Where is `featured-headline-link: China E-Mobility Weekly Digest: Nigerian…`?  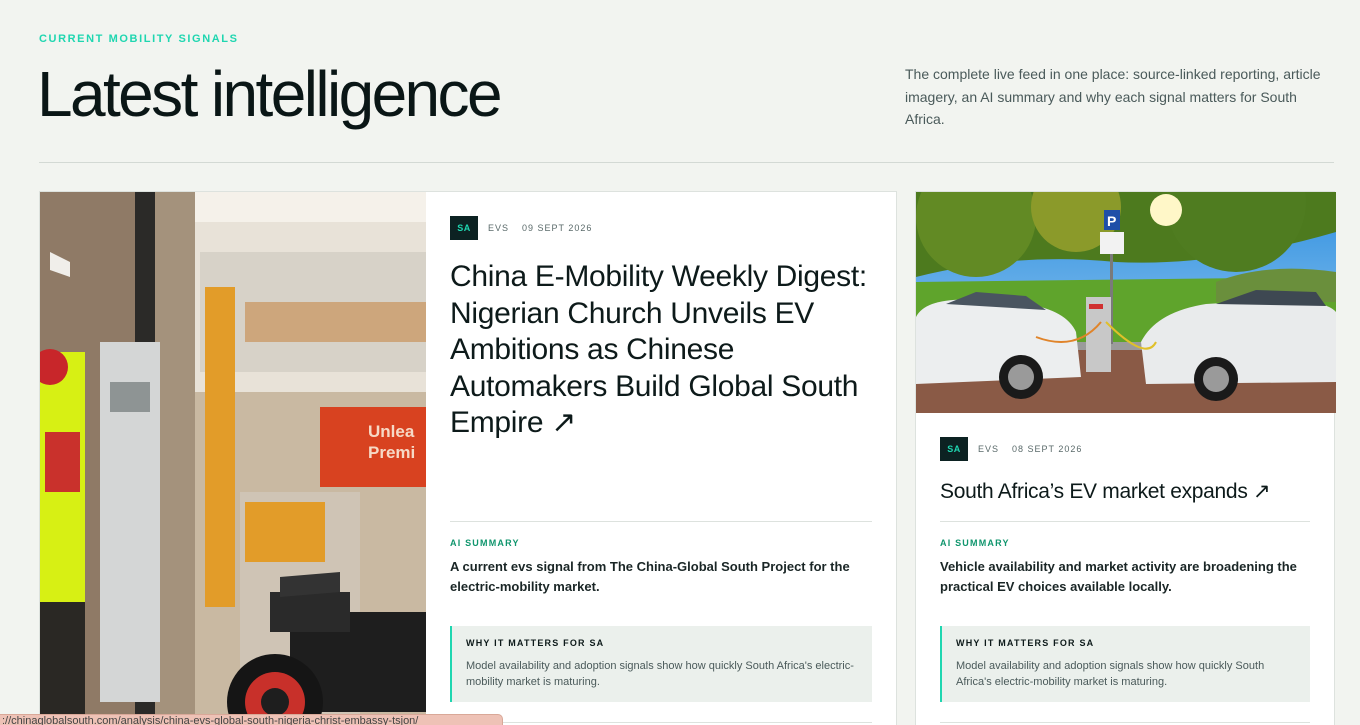 featured-headline-link: China E-Mobility Weekly Digest: Nigerian… is located at coordinates (661, 350).